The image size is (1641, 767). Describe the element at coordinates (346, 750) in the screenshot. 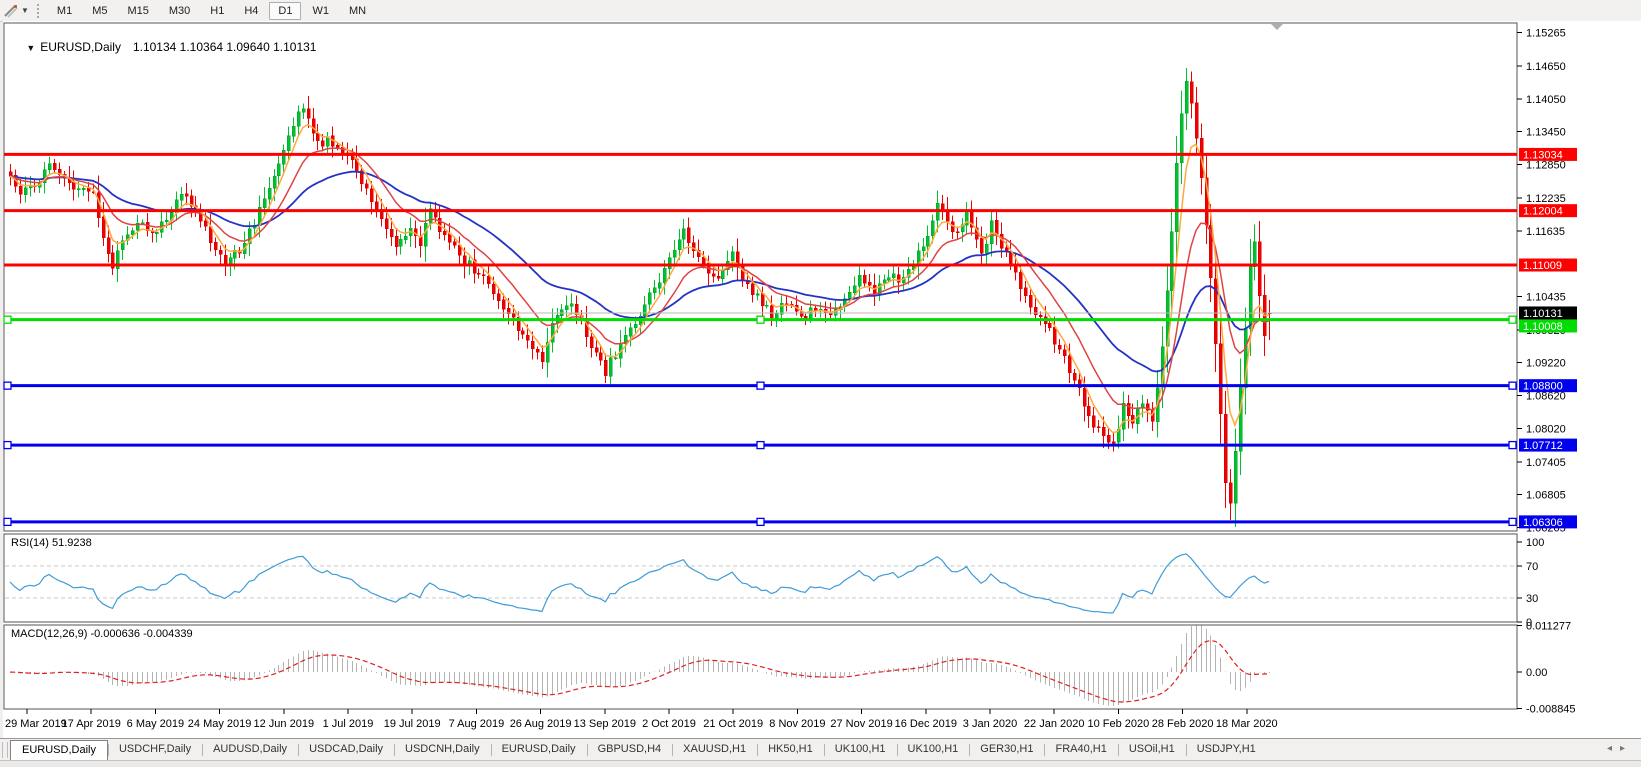

I see `tab-usdcad-daily: USDCAD,Daily` at that location.